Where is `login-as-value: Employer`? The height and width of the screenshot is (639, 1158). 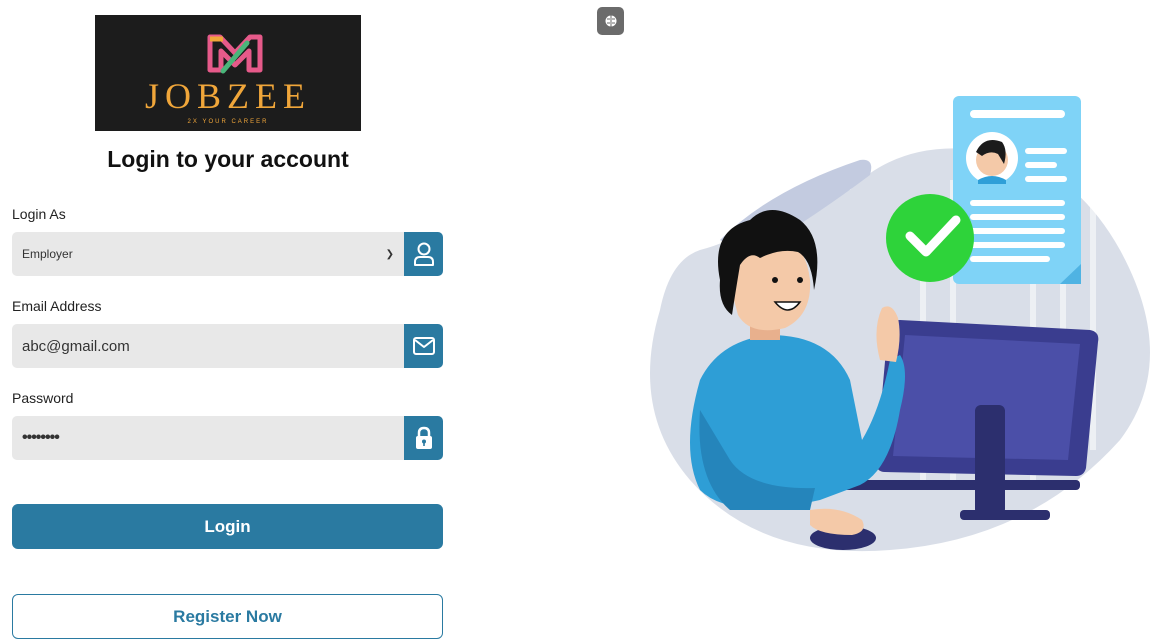 login-as-value: Employer is located at coordinates (47, 254).